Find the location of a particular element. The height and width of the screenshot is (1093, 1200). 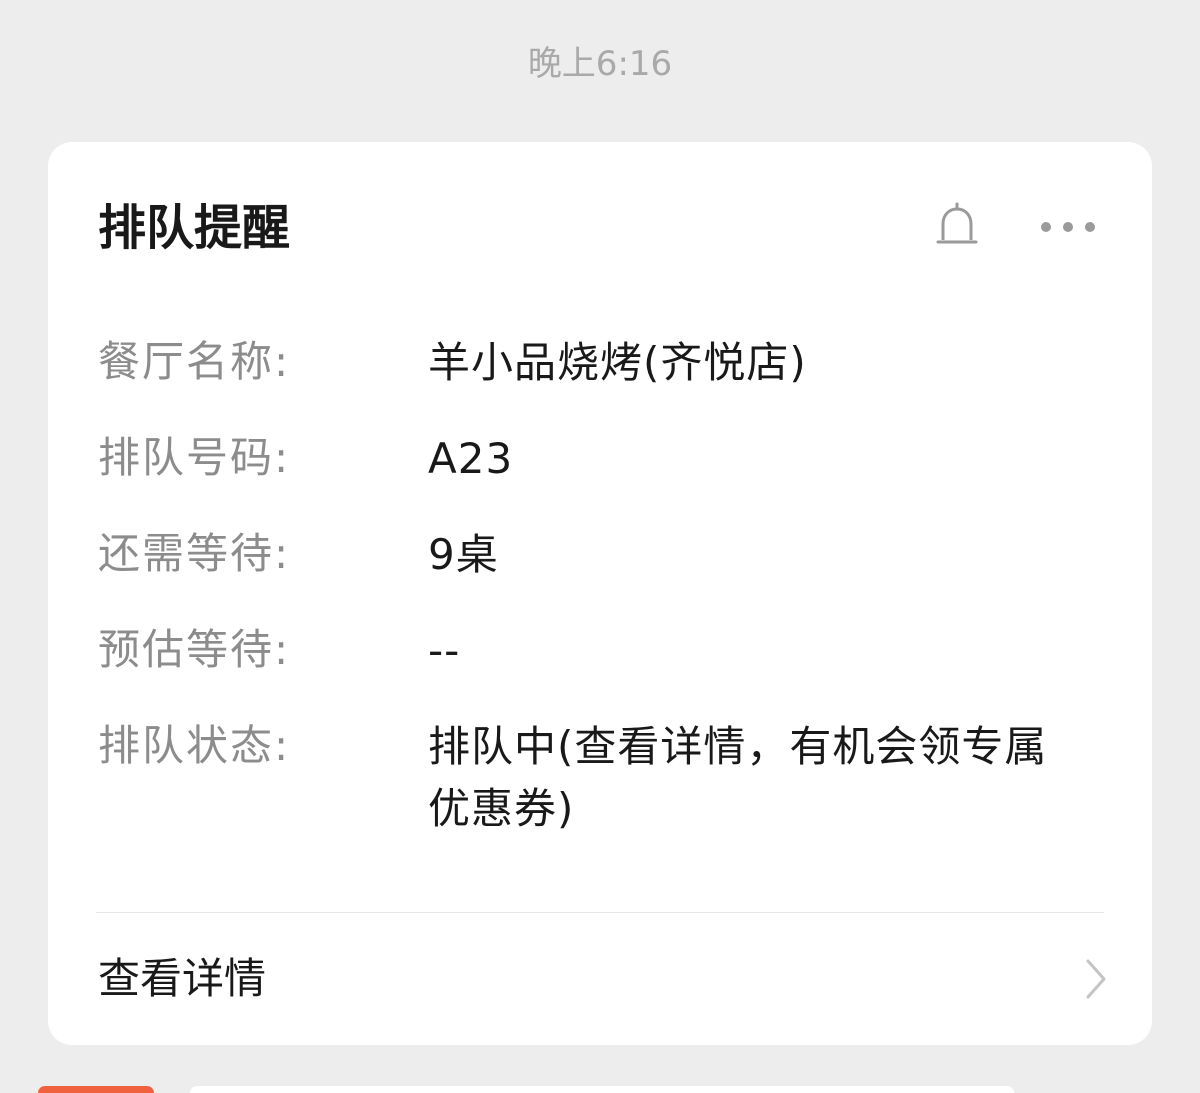

field-label: 排队号码: is located at coordinates (194, 457).